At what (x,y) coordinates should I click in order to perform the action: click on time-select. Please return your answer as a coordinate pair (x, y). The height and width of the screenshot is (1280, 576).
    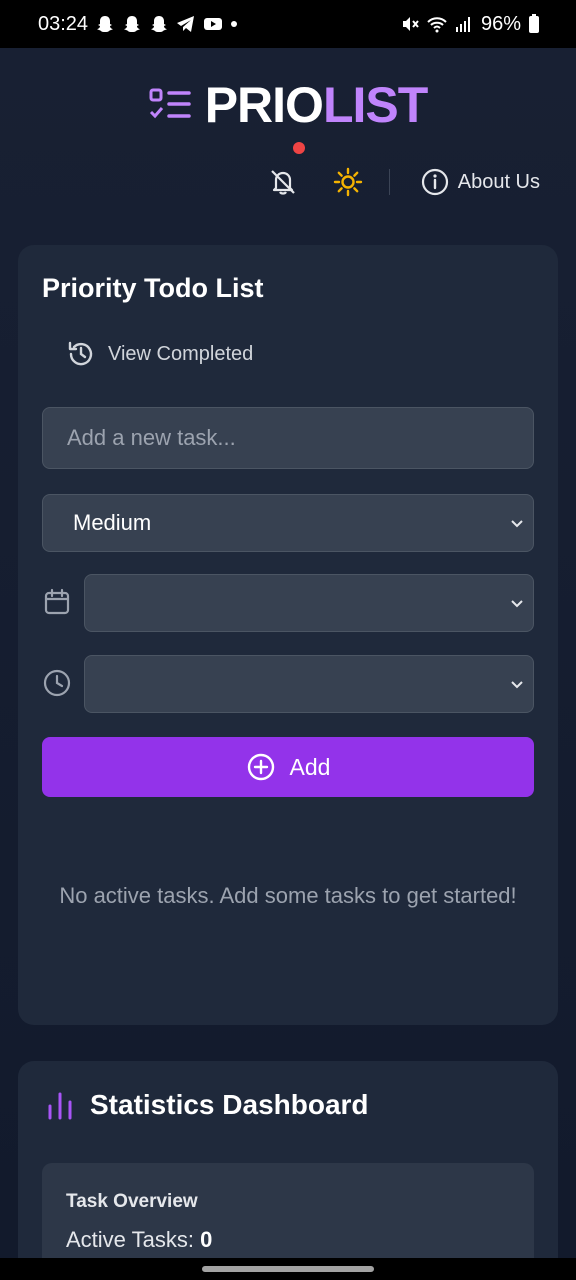
    Looking at the image, I should click on (309, 684).